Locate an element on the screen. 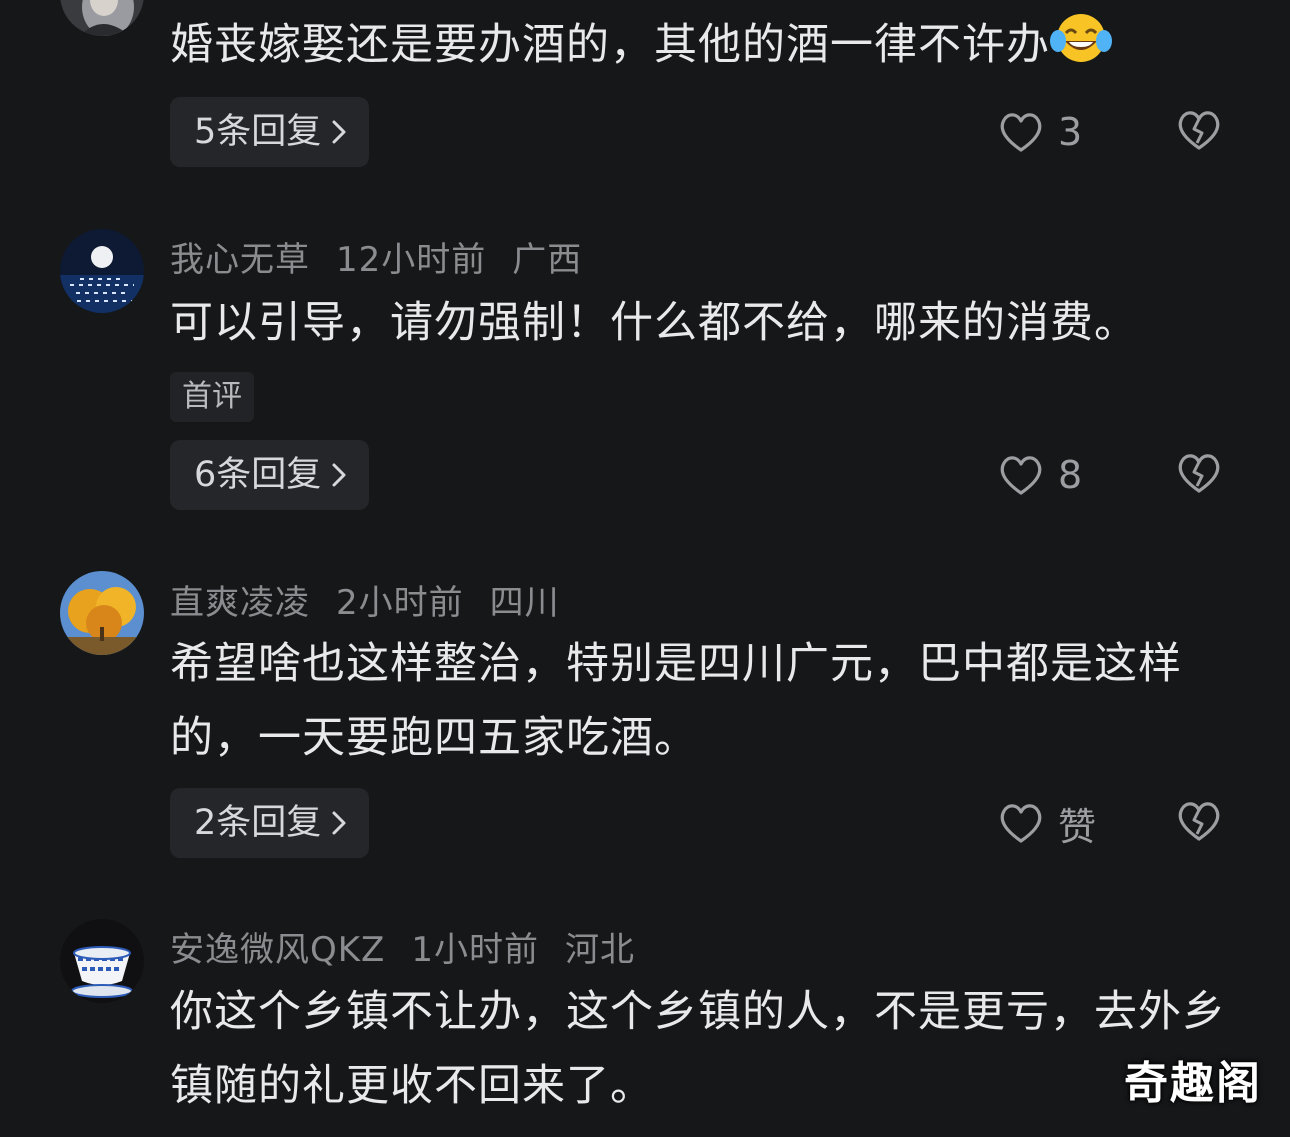 The height and width of the screenshot is (1137, 1290). replies-label: 5条回复 is located at coordinates (258, 132).